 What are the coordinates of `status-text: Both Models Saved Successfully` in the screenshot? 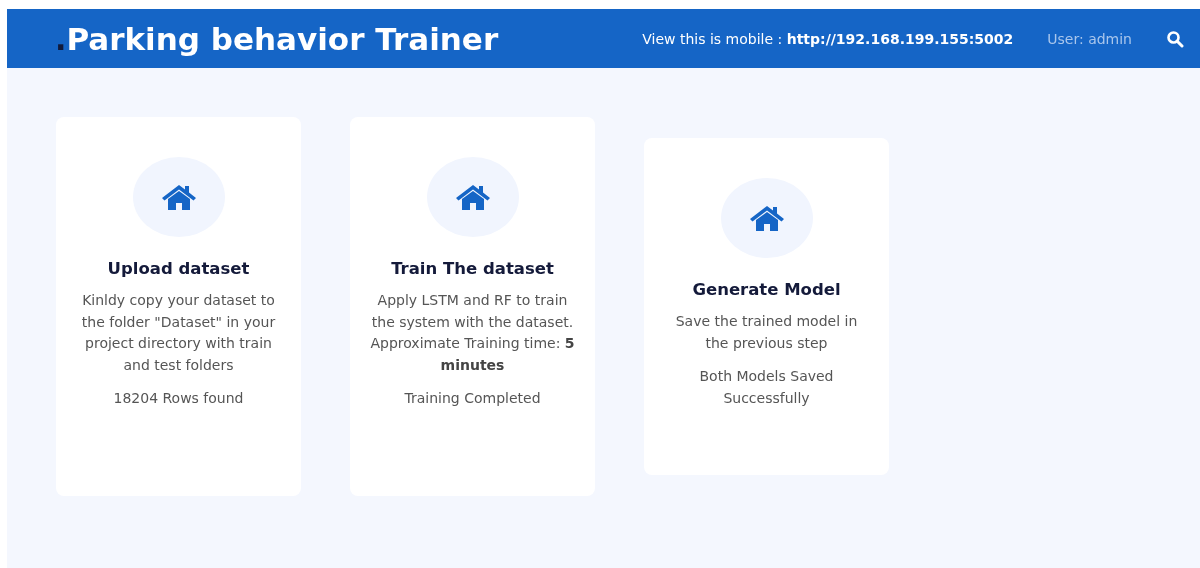 It's located at (766, 387).